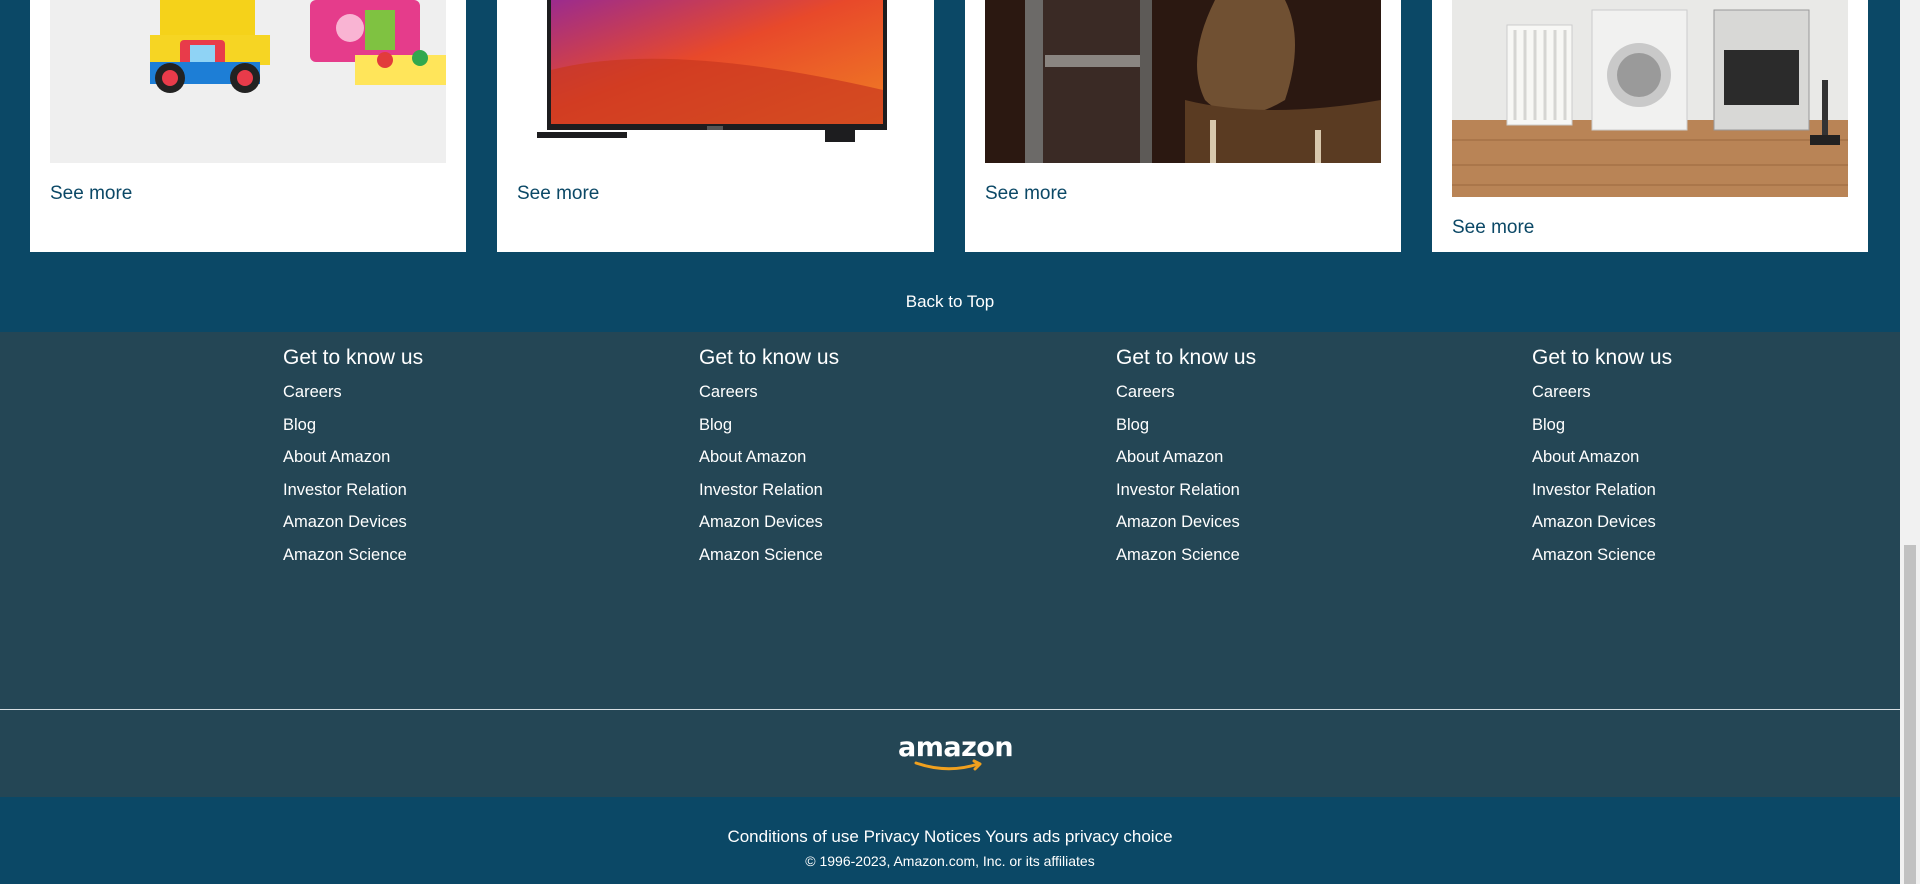 This screenshot has width=1920, height=884. I want to click on amazon-smile-icon, so click(948, 764).